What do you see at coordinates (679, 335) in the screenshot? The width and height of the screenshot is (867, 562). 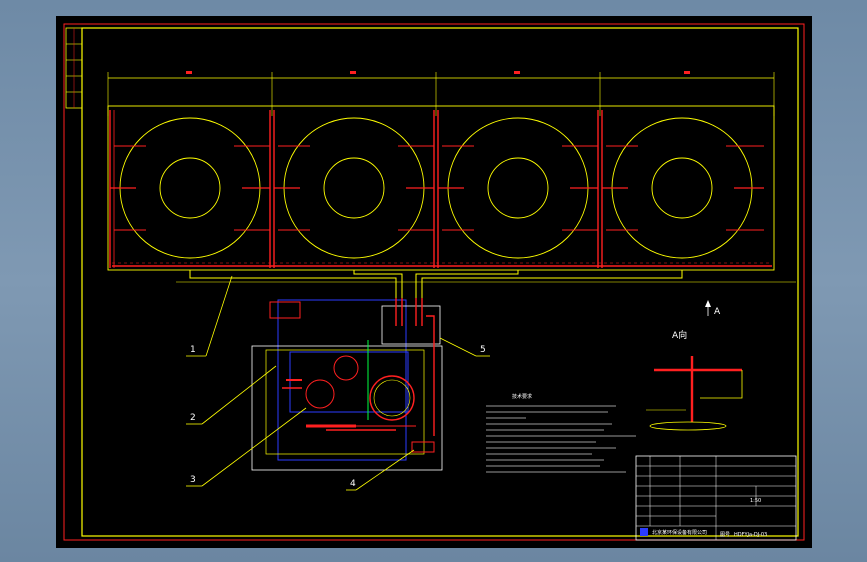 I see `view-label: A向` at bounding box center [679, 335].